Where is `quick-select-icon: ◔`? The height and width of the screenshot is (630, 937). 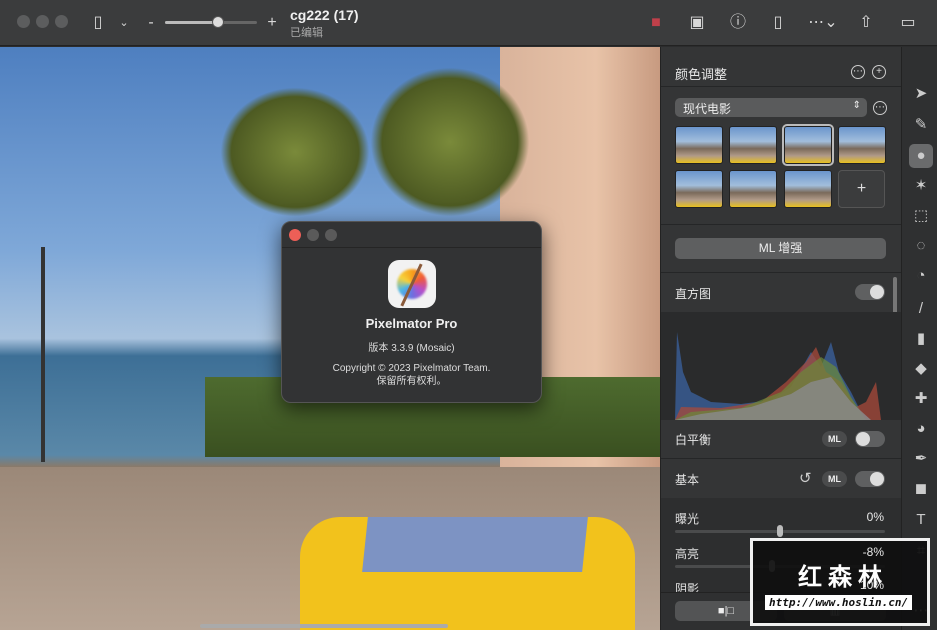
quick-select-icon: ◔ is located at coordinates (921, 276).